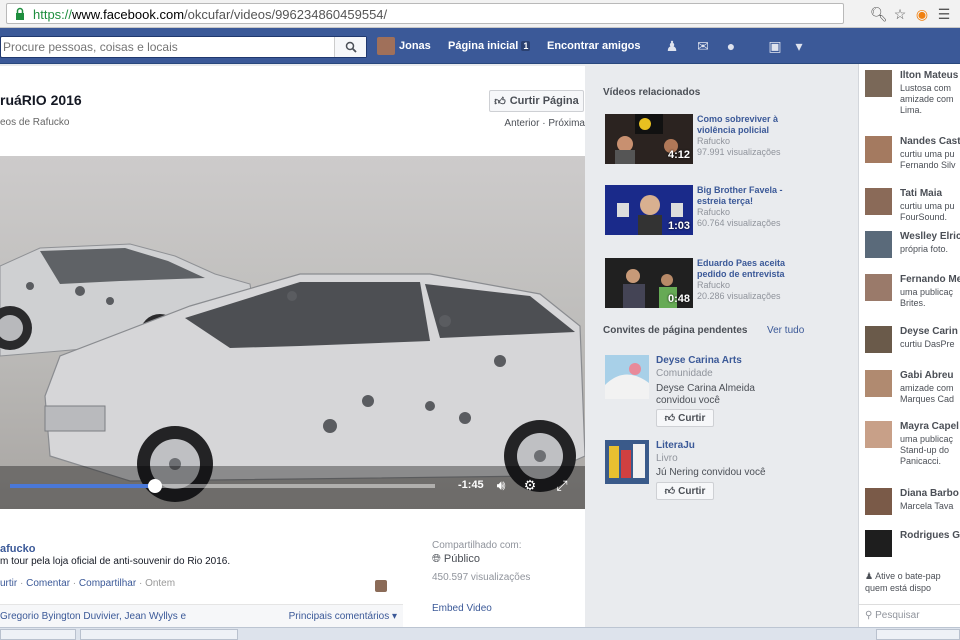  I want to click on see-all-link: Ver tudo, so click(785, 330).